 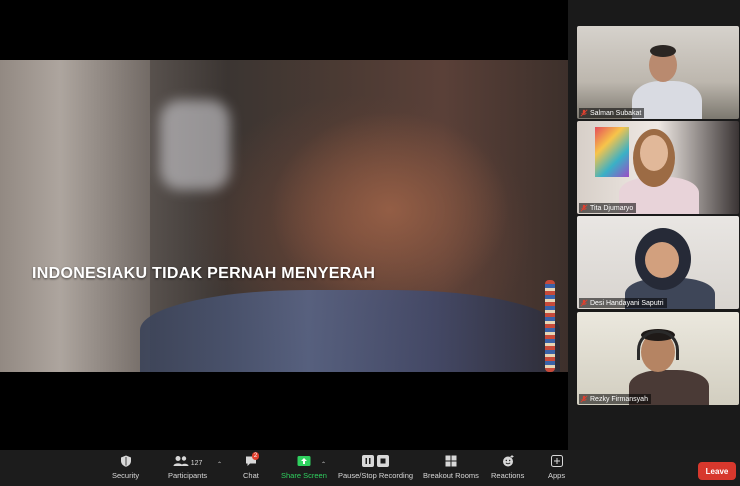 I want to click on breakout-rooms-button: Breakout Rooms, so click(x=451, y=467).